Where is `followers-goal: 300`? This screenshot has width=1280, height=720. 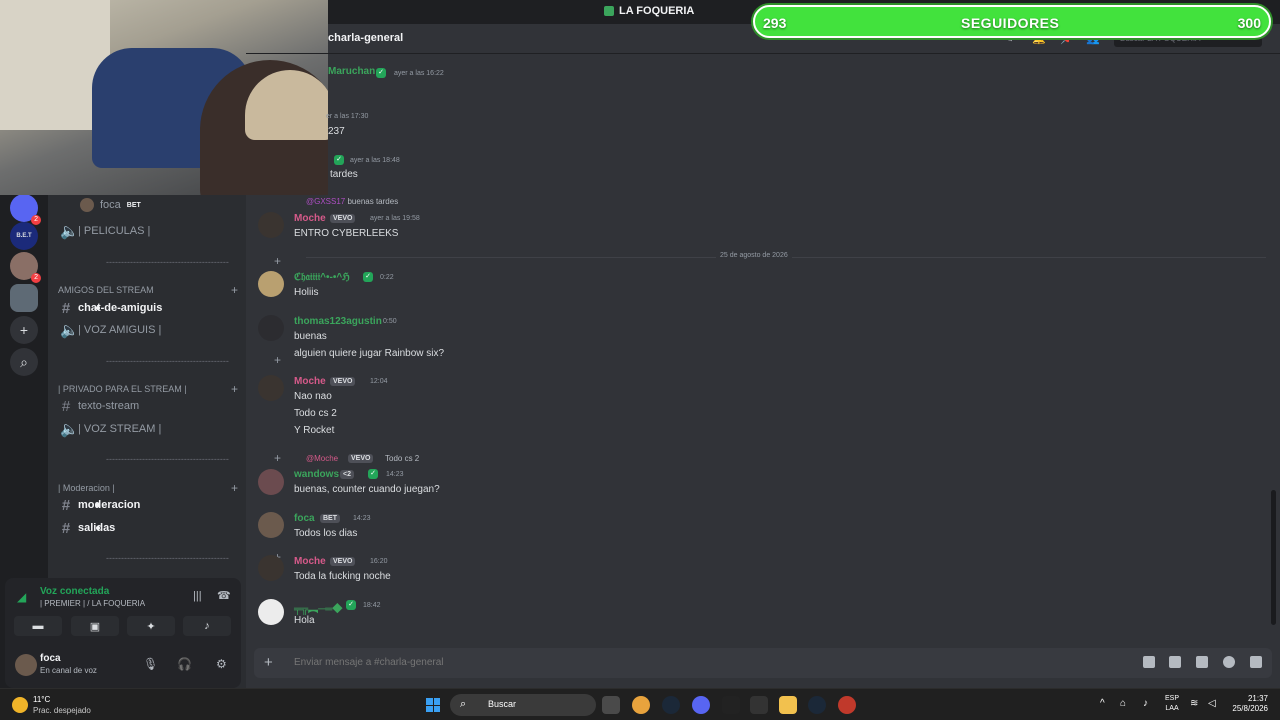 followers-goal: 300 is located at coordinates (1249, 23).